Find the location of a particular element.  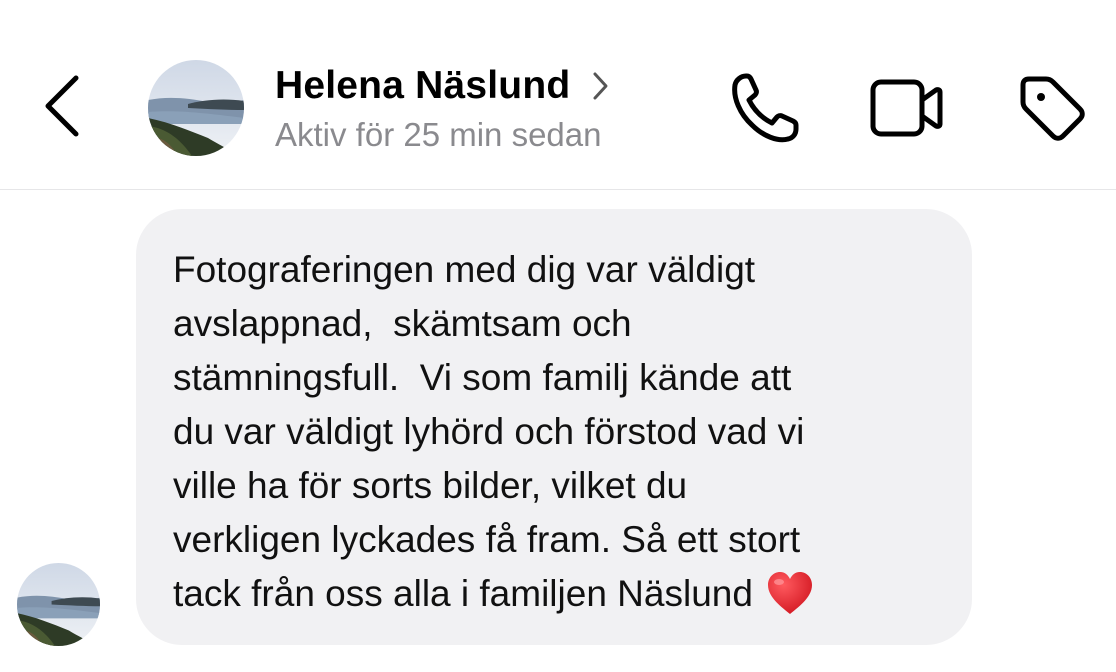

tag-icon is located at coordinates (1052, 108).